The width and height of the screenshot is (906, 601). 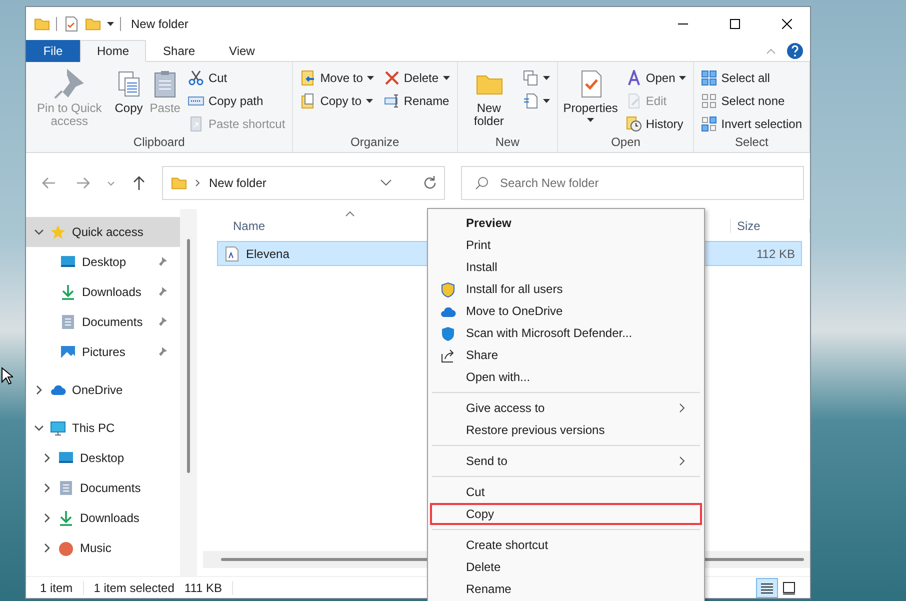 I want to click on status-text: 1 item, so click(x=62, y=587).